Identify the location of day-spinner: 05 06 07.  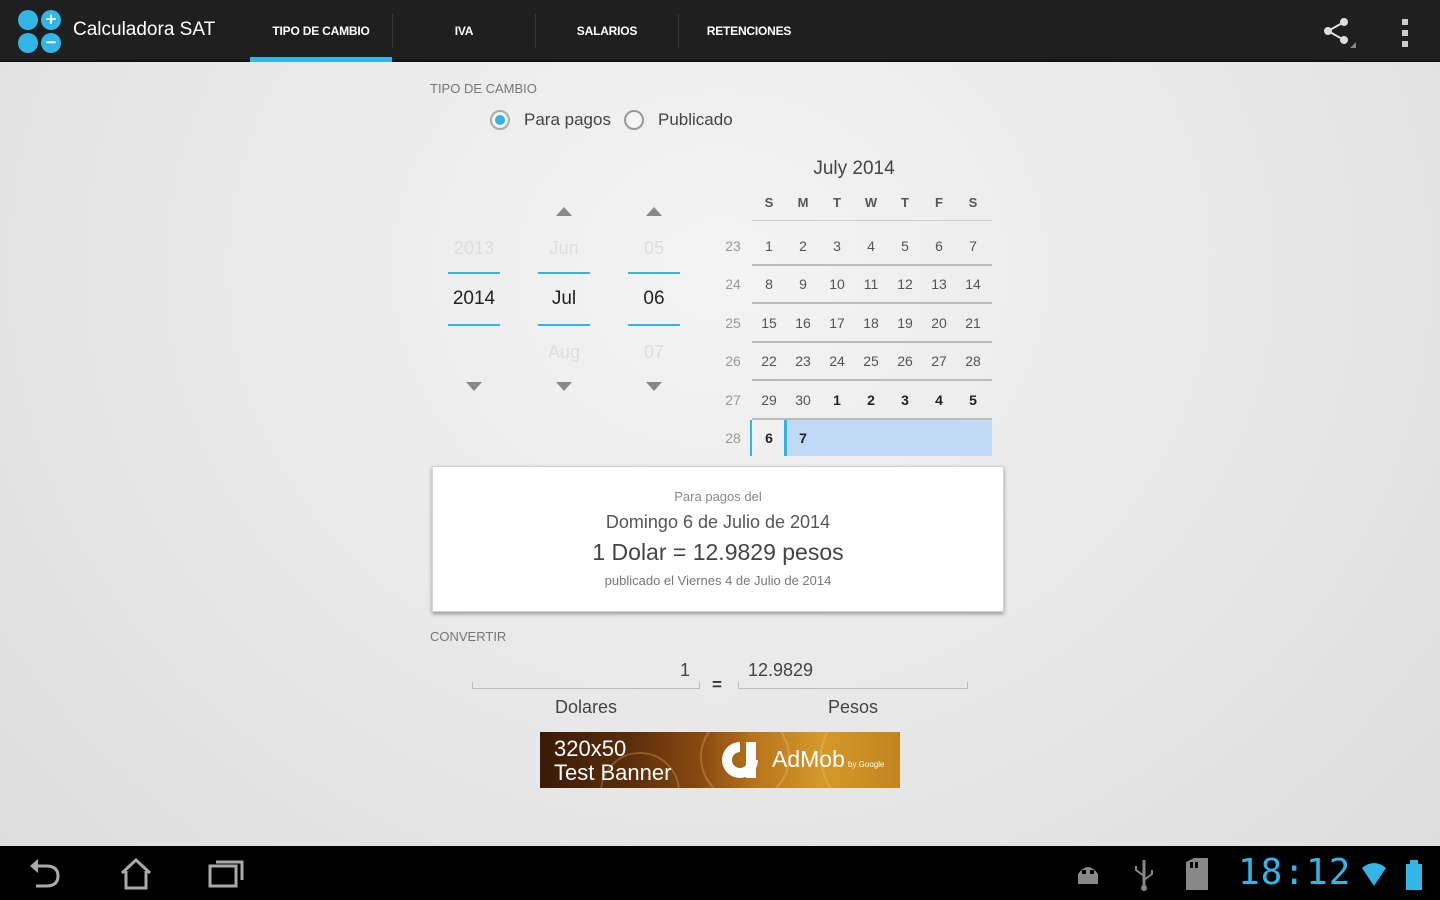
(654, 300).